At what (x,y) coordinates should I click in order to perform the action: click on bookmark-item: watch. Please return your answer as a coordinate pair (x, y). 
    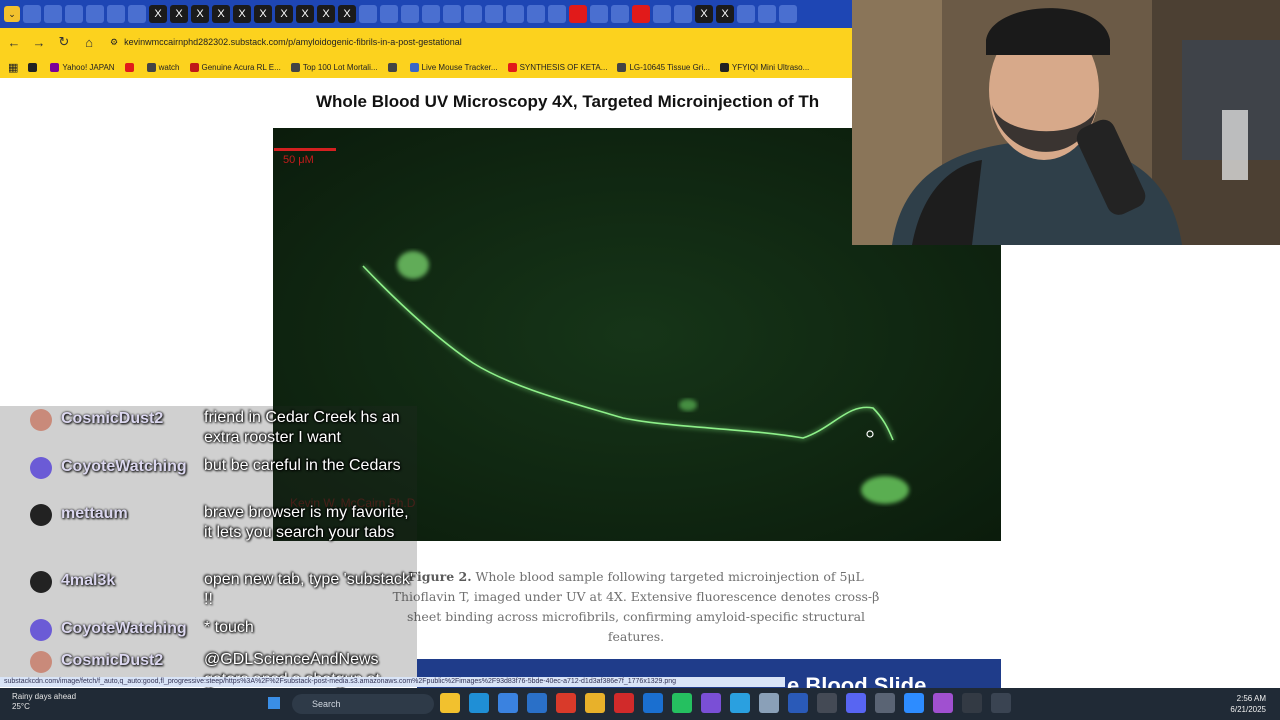
    Looking at the image, I should click on (163, 67).